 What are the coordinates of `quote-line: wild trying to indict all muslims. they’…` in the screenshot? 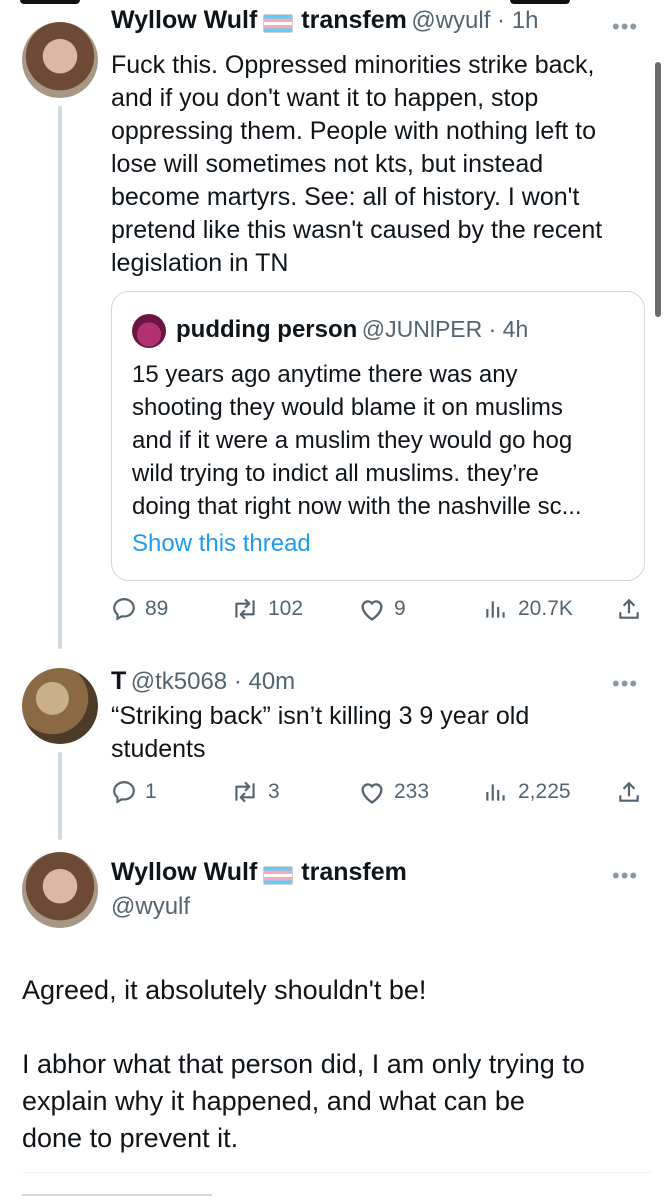 It's located at (335, 473).